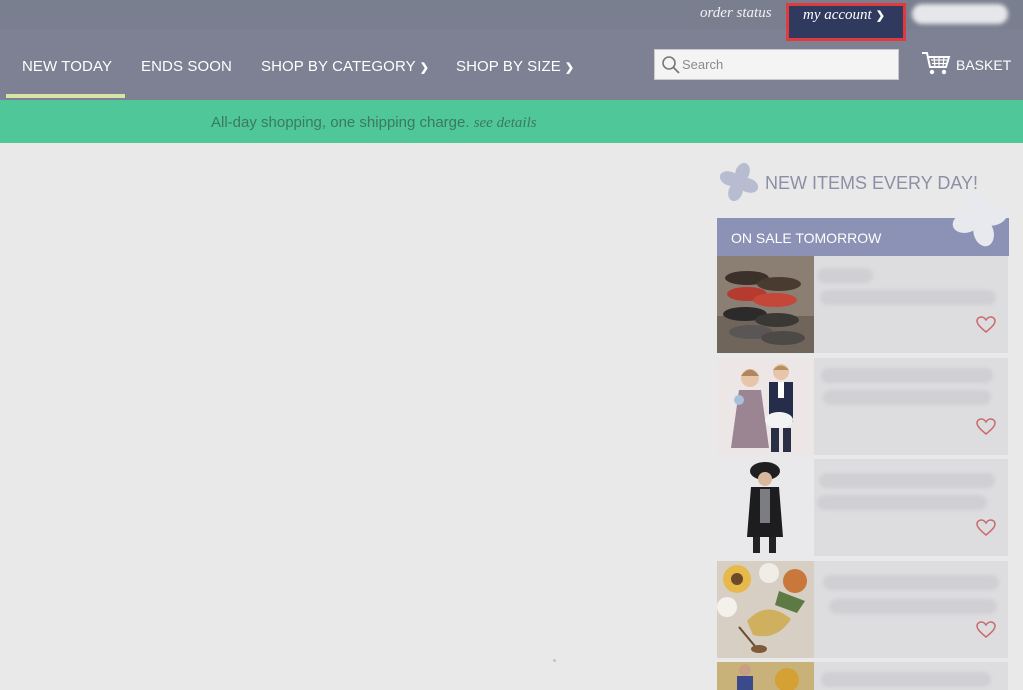  I want to click on active-tab-indicator, so click(65, 96).